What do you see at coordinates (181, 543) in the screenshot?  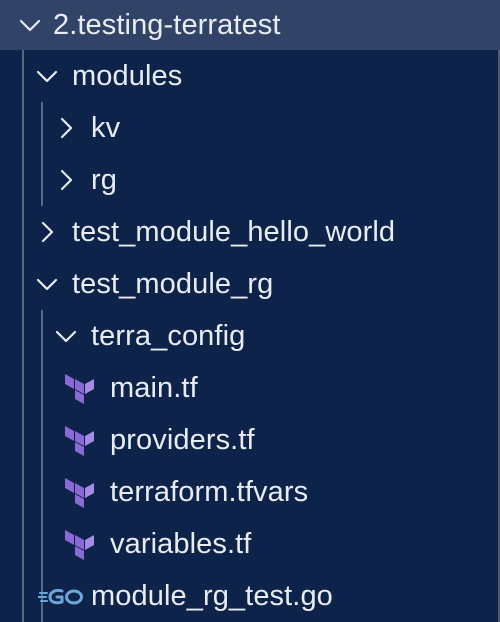 I see `tree-item-label: variables.tf` at bounding box center [181, 543].